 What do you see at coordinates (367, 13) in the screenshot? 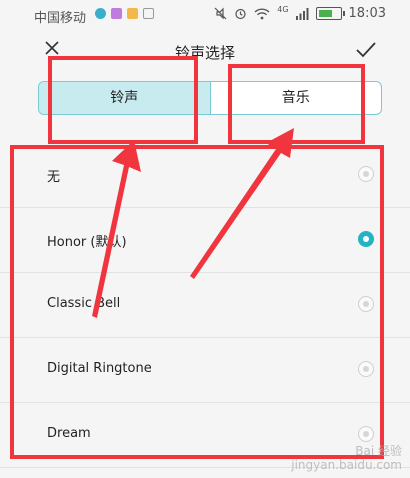
I see `clock: 18:03` at bounding box center [367, 13].